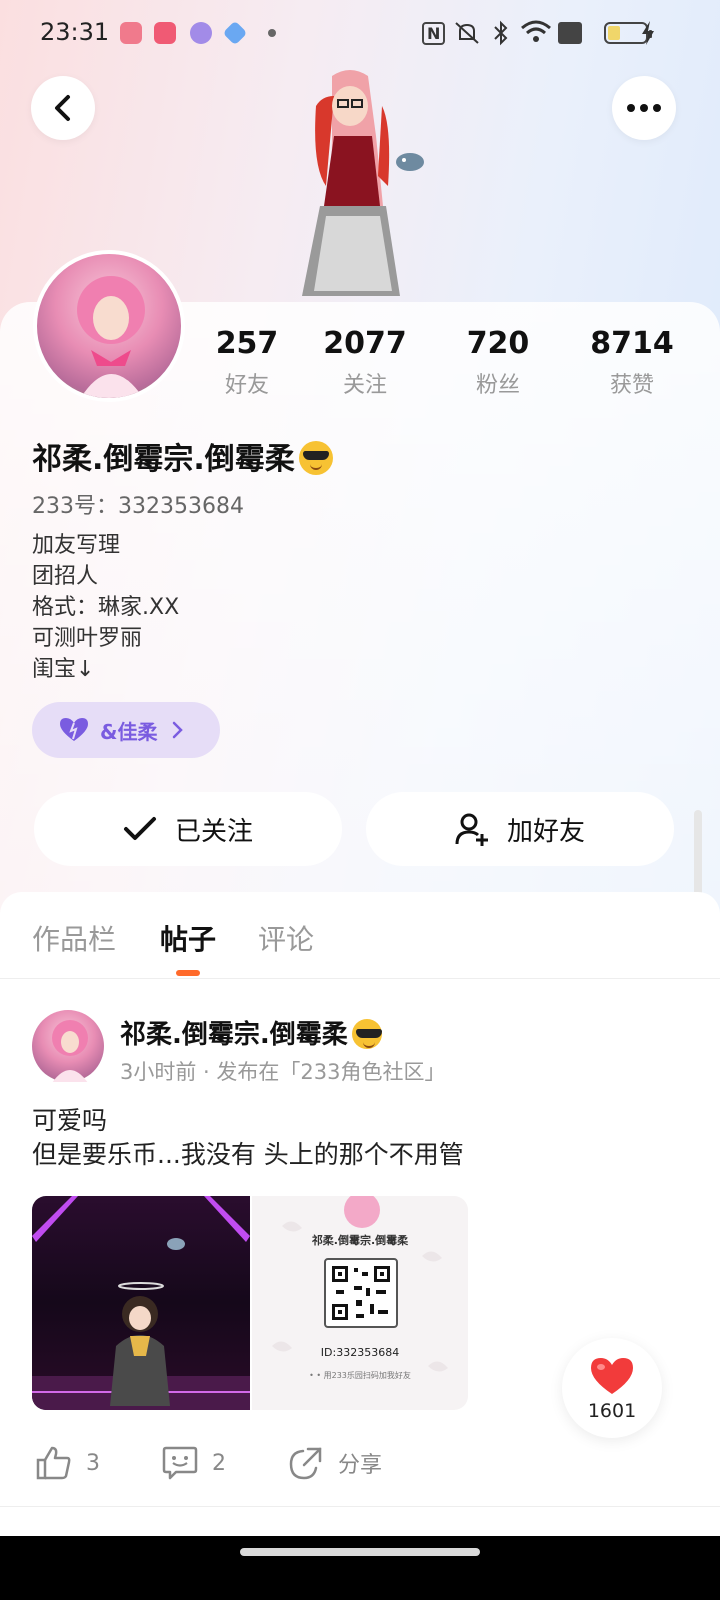 Image resolution: width=720 pixels, height=1600 pixels. Describe the element at coordinates (360, 1352) in the screenshot. I see `qr-card-id: ID:332353684` at that location.